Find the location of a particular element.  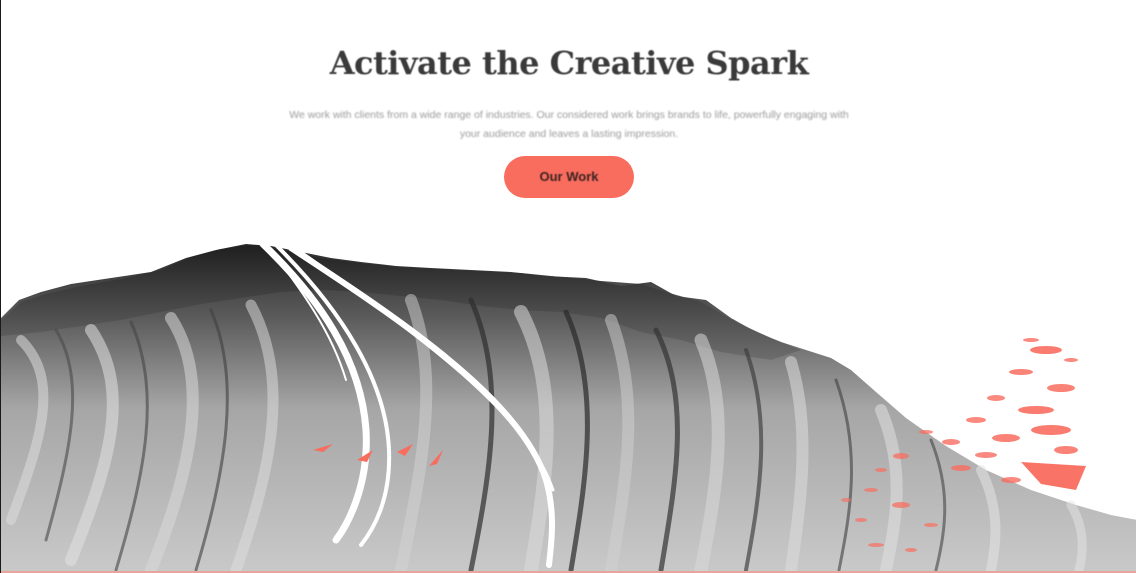

our-work-button-label: Our Work is located at coordinates (569, 176).